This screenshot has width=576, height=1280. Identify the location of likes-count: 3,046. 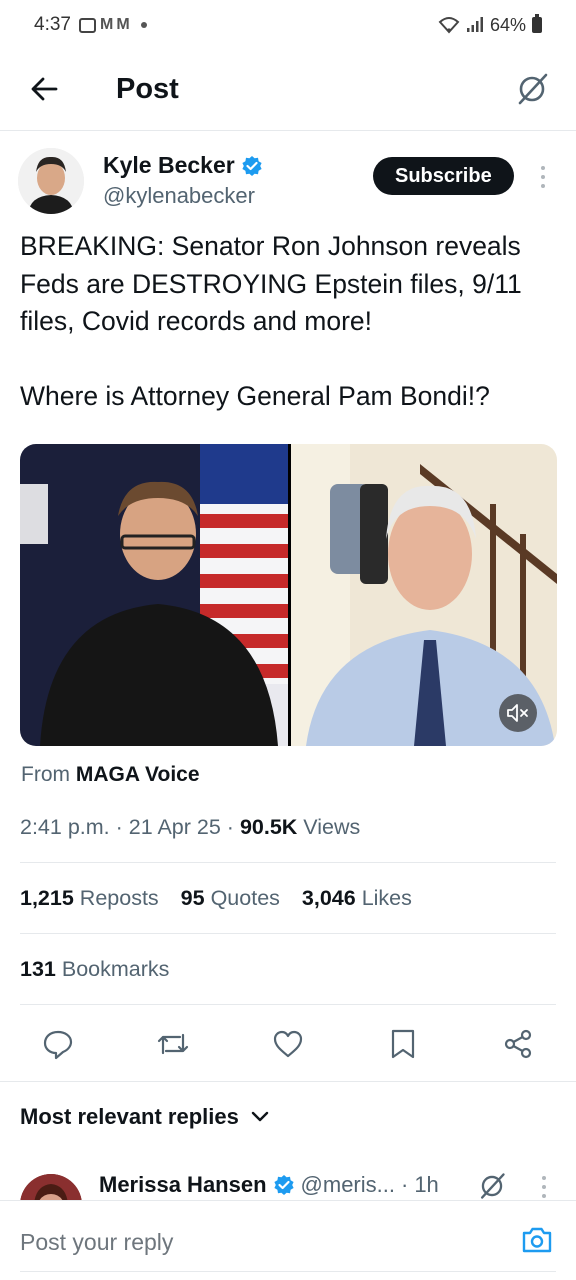
(328, 898).